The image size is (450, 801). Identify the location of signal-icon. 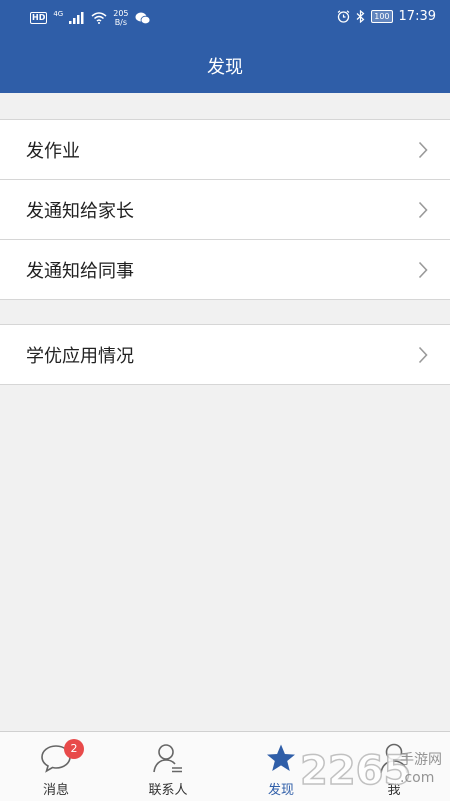
(76, 18).